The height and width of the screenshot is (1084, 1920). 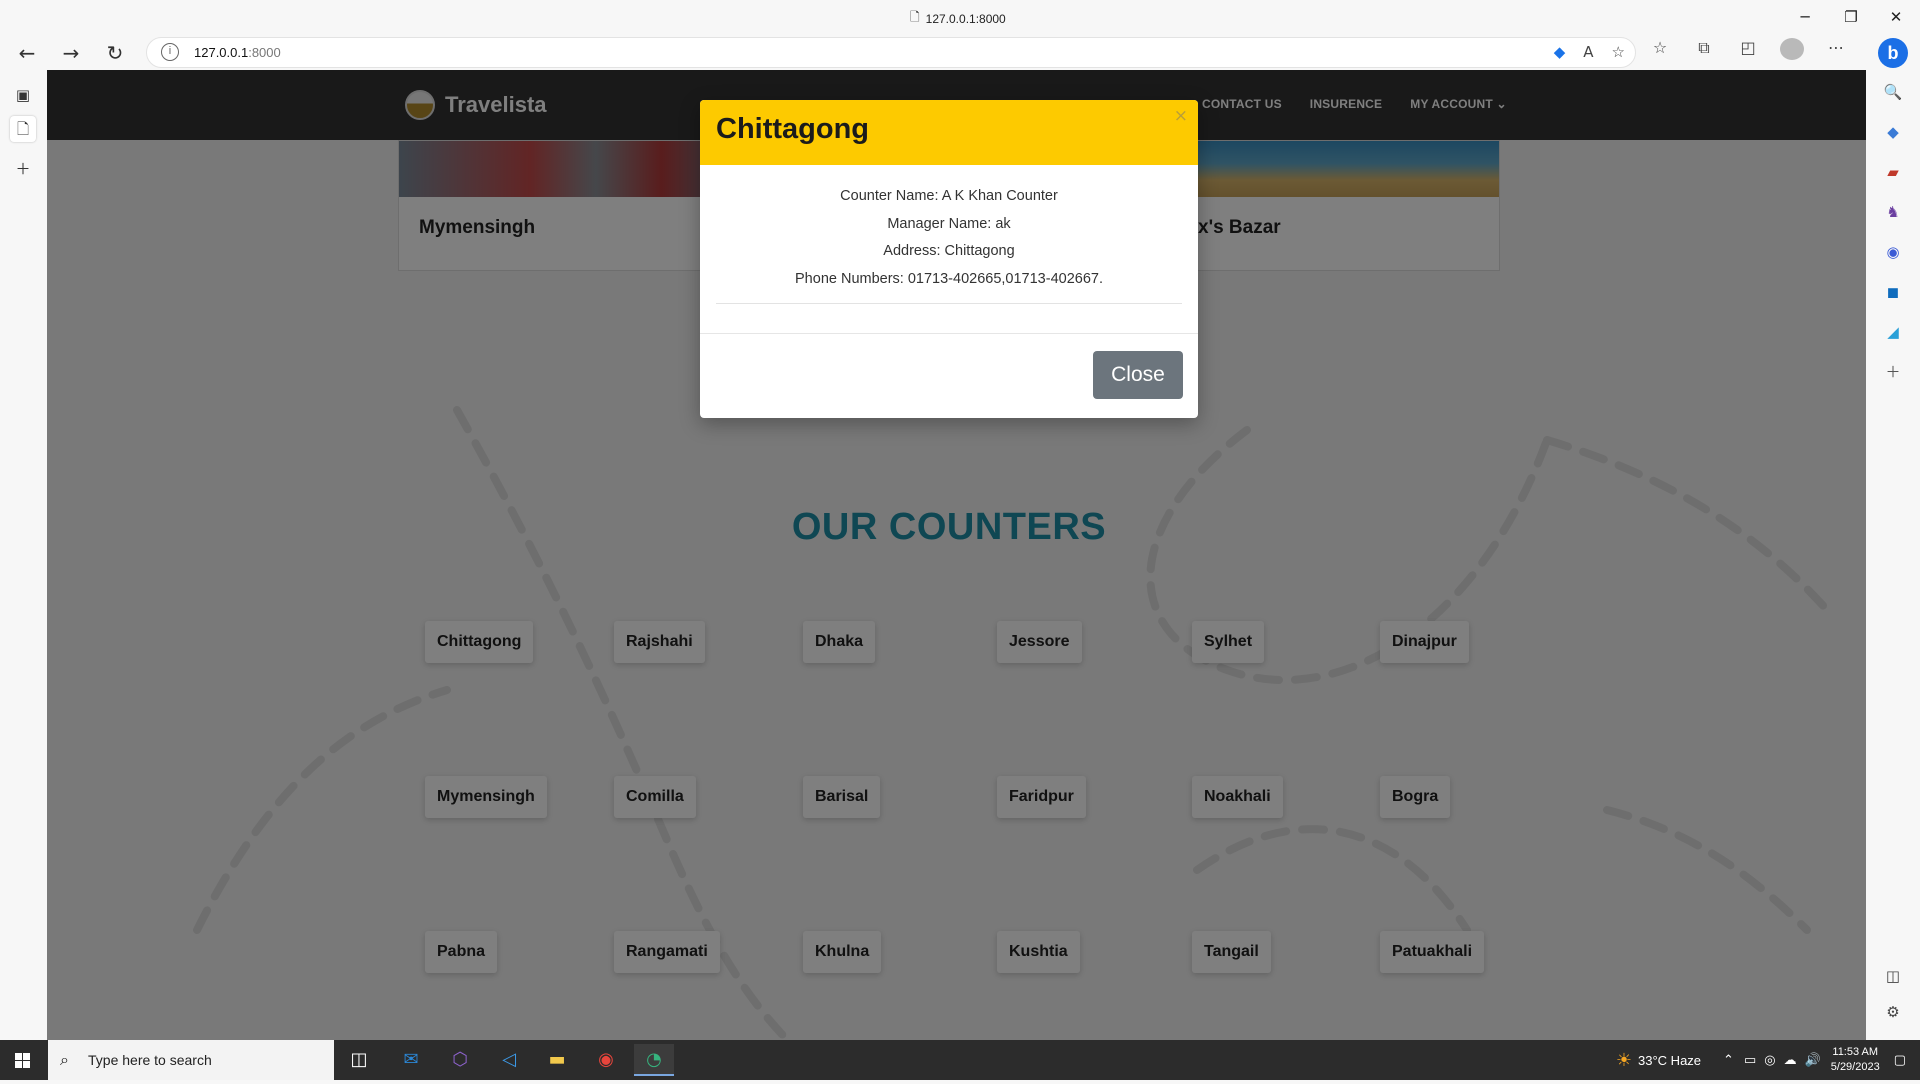 I want to click on address-bar-row: ← → ↻ i 127.0.0.1:8000 ◆ A ☆, so click(x=960, y=52).